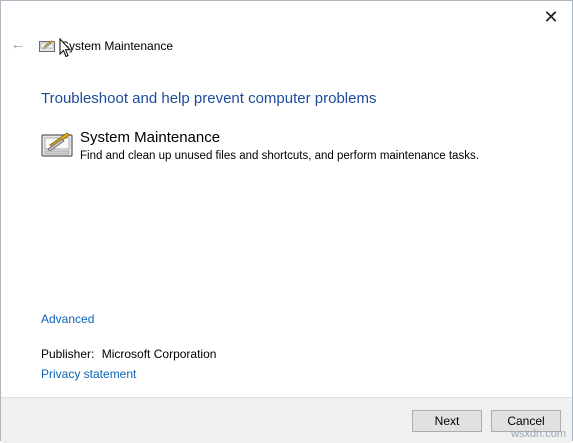 This screenshot has width=573, height=443. What do you see at coordinates (159, 354) in the screenshot?
I see `publisher-value: Microsoft Corporation` at bounding box center [159, 354].